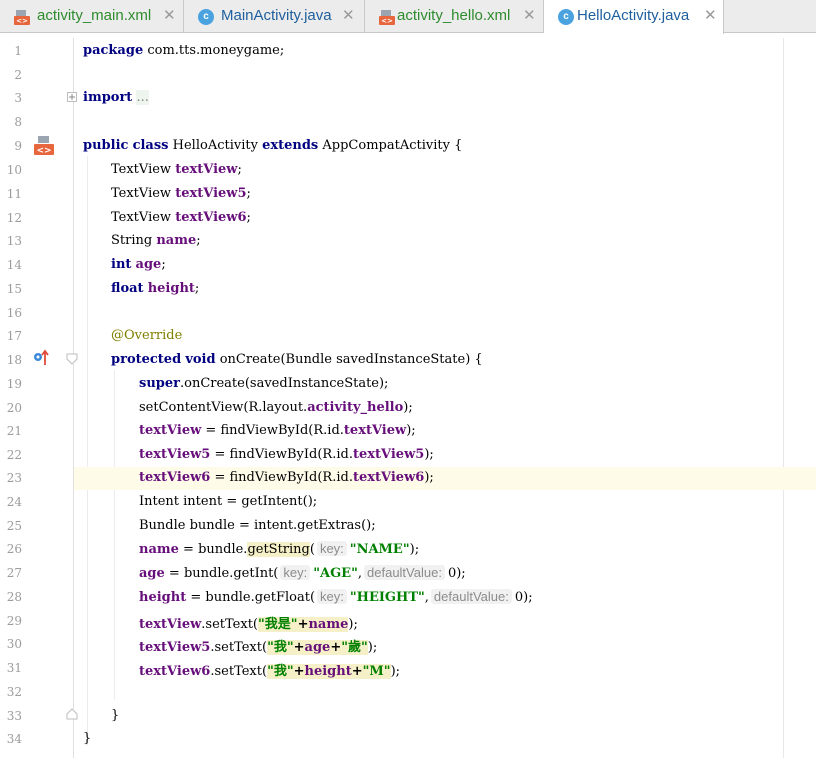  I want to click on code-line: 24 Intent intent = getIntent();, so click(408, 502).